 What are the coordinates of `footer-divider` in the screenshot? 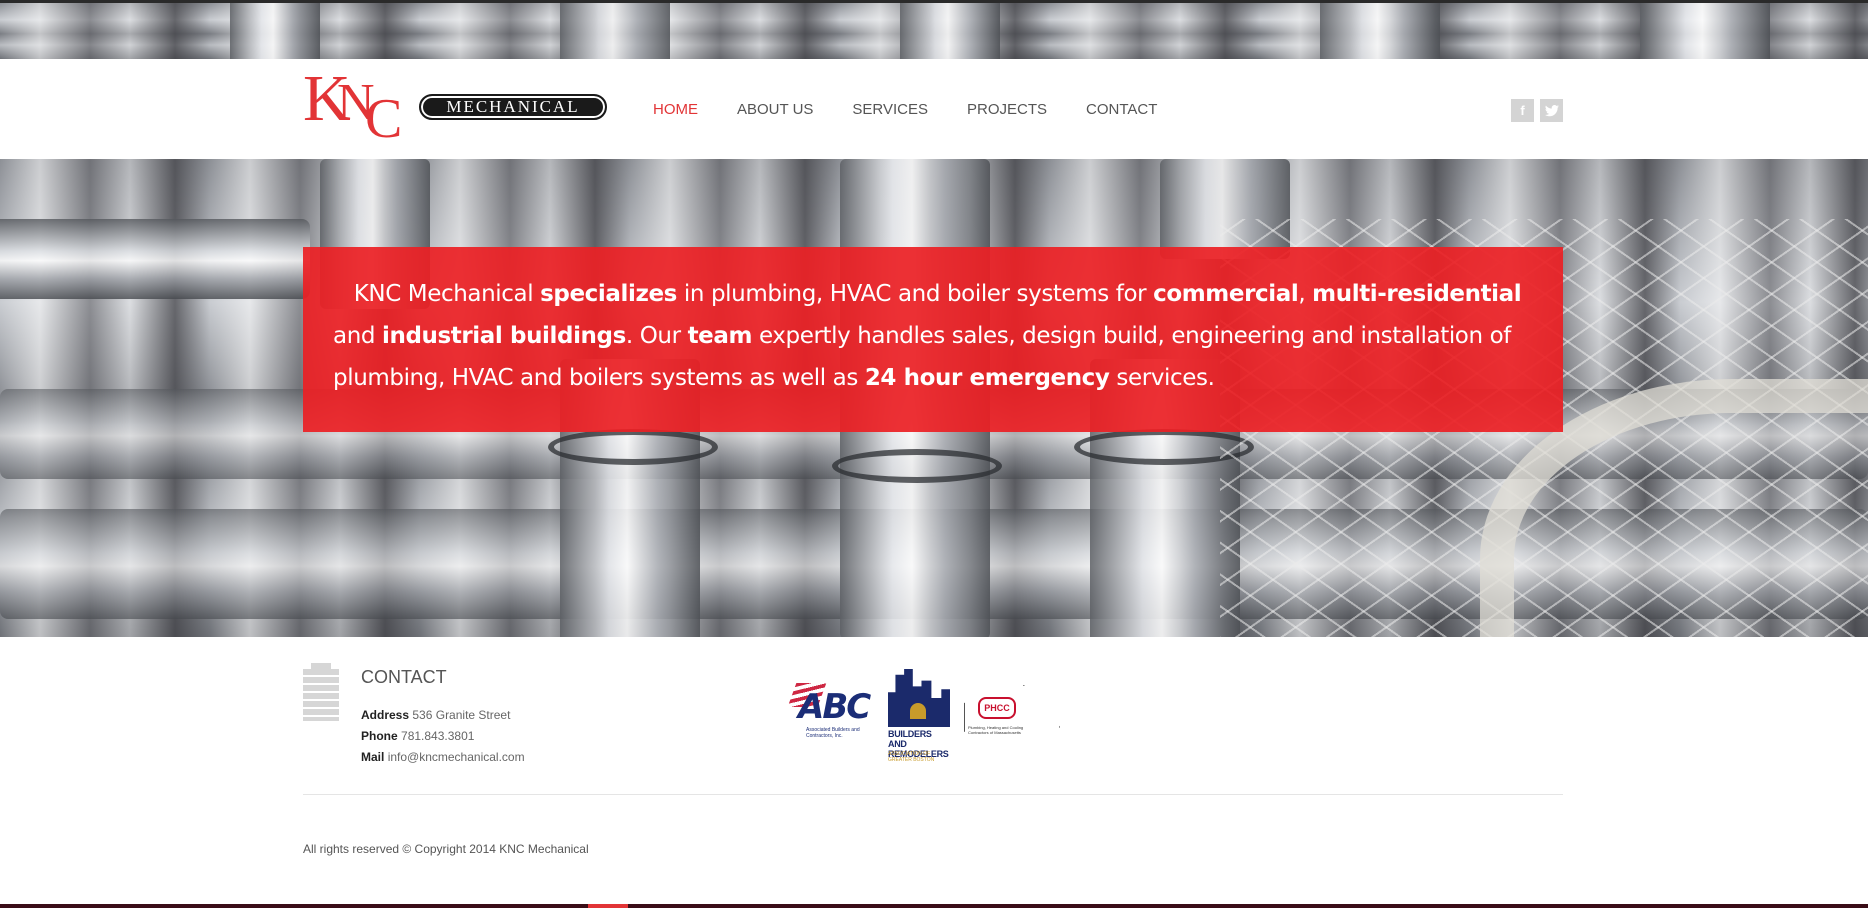 It's located at (933, 794).